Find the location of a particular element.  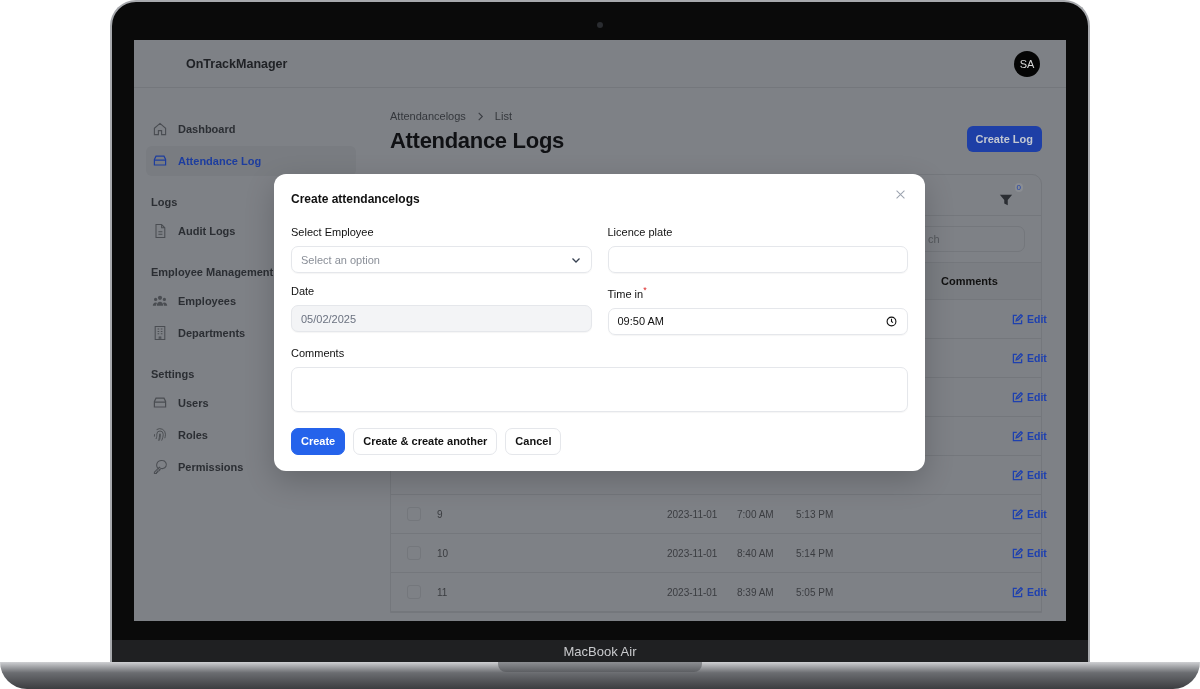

dialog-title: Create attendancelogs is located at coordinates (355, 199).